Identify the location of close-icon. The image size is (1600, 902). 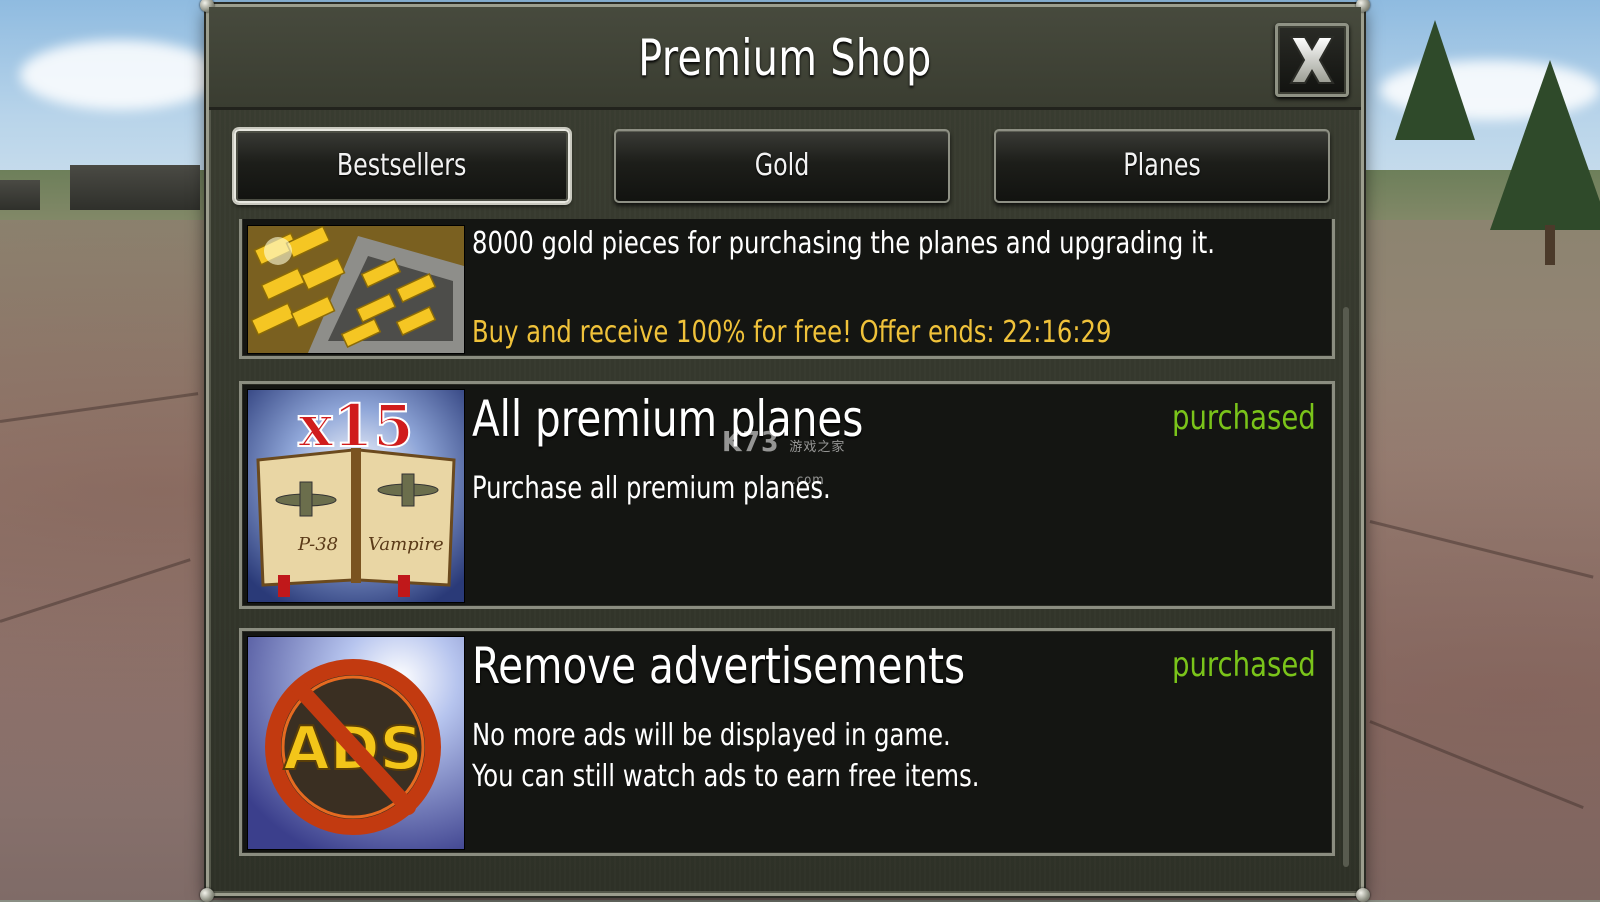
(1312, 60).